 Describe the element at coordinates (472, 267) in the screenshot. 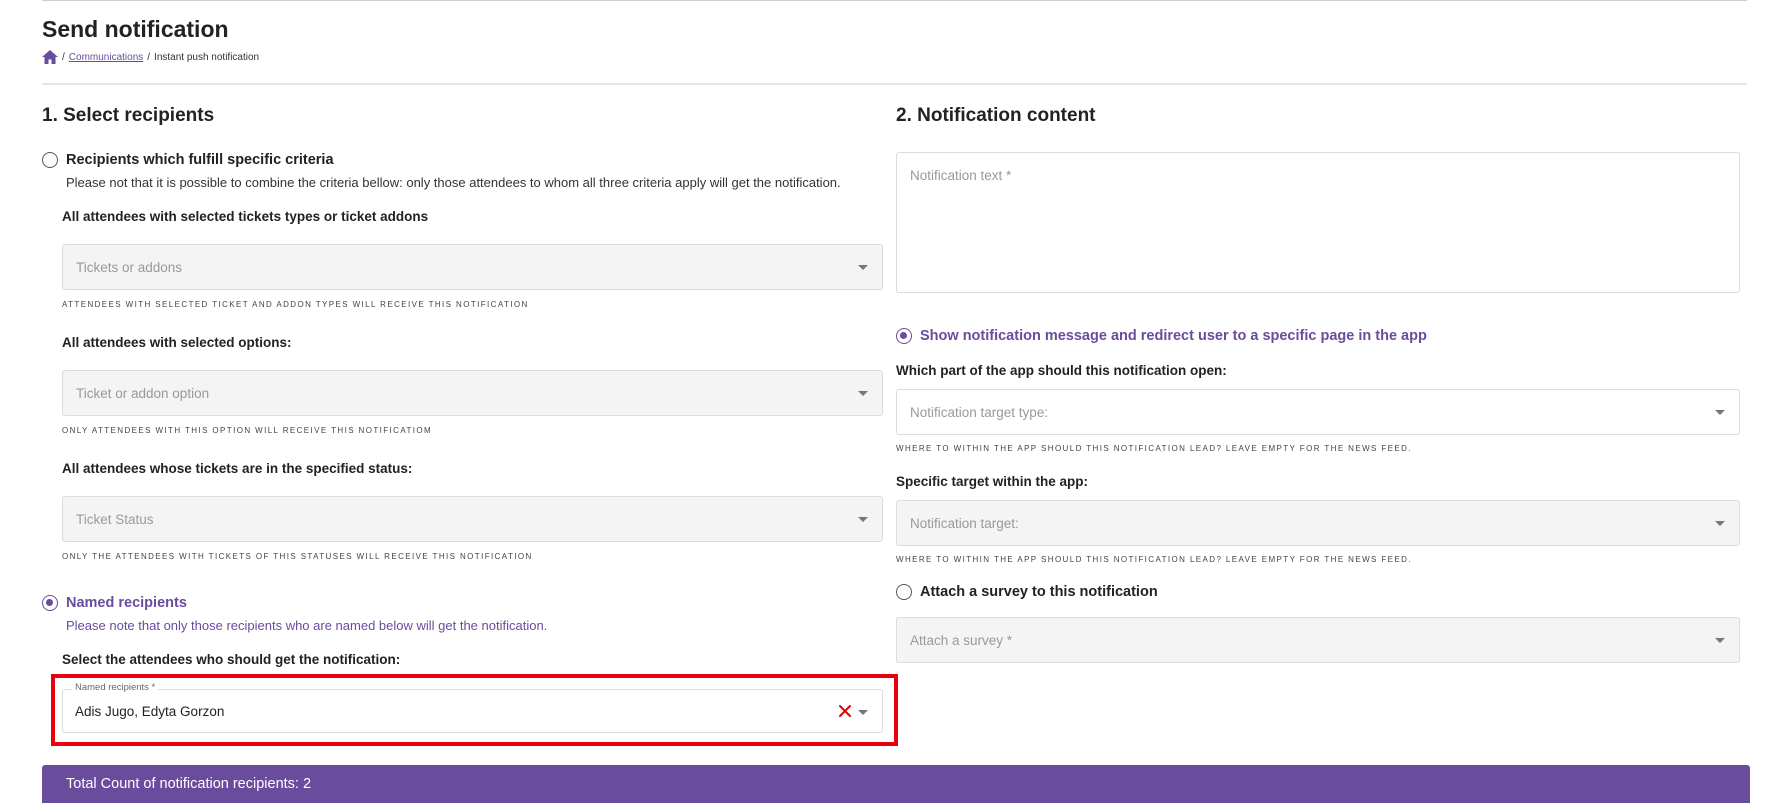

I see `tickets-select: Tickets or addons` at that location.